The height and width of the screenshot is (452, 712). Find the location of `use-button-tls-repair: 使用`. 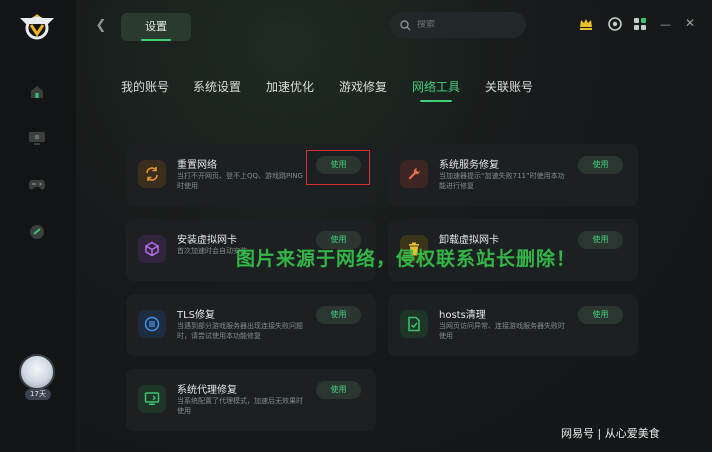

use-button-tls-repair: 使用 is located at coordinates (338, 315).